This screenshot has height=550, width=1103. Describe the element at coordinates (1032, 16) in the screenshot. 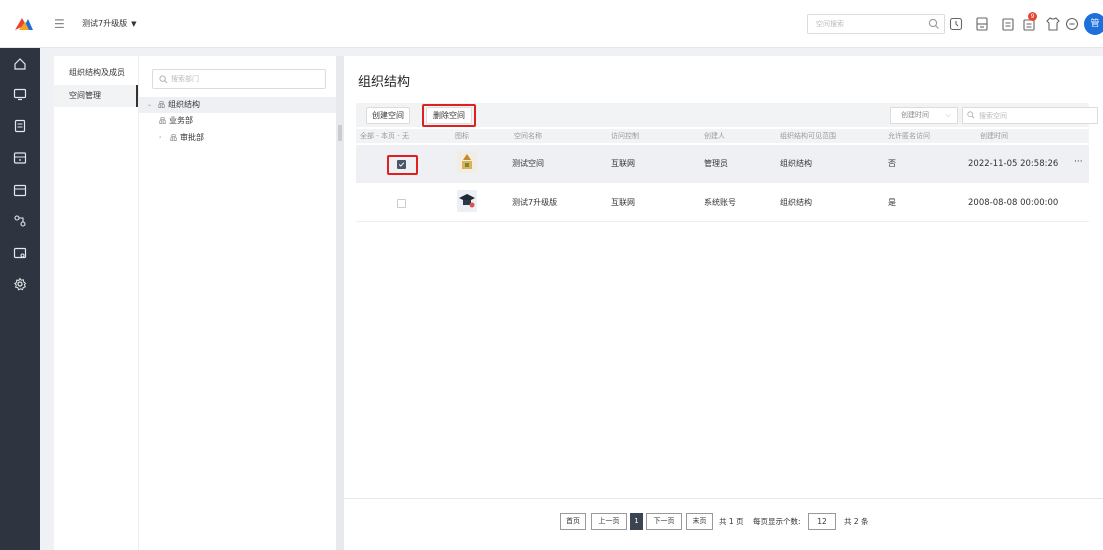

I see `notification-badge: 9` at that location.